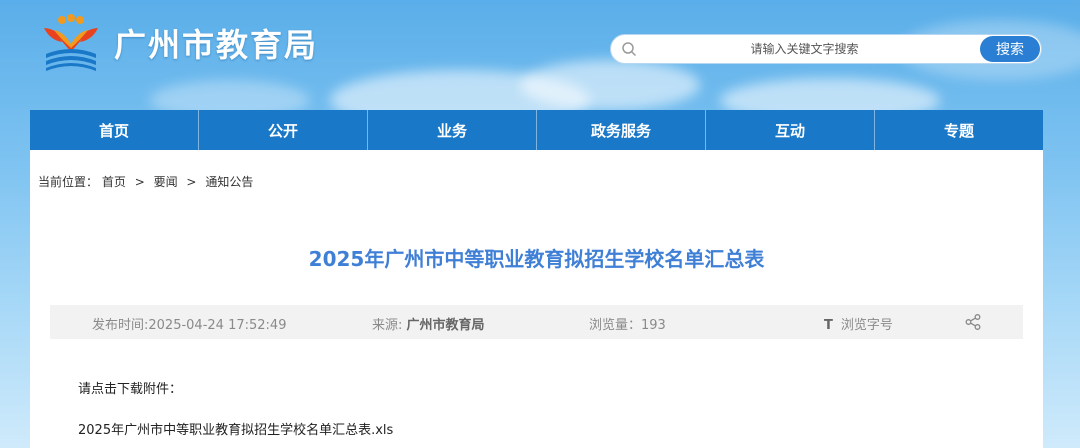 This screenshot has height=448, width=1080. Describe the element at coordinates (828, 325) in the screenshot. I see `font-size-icon: T` at that location.